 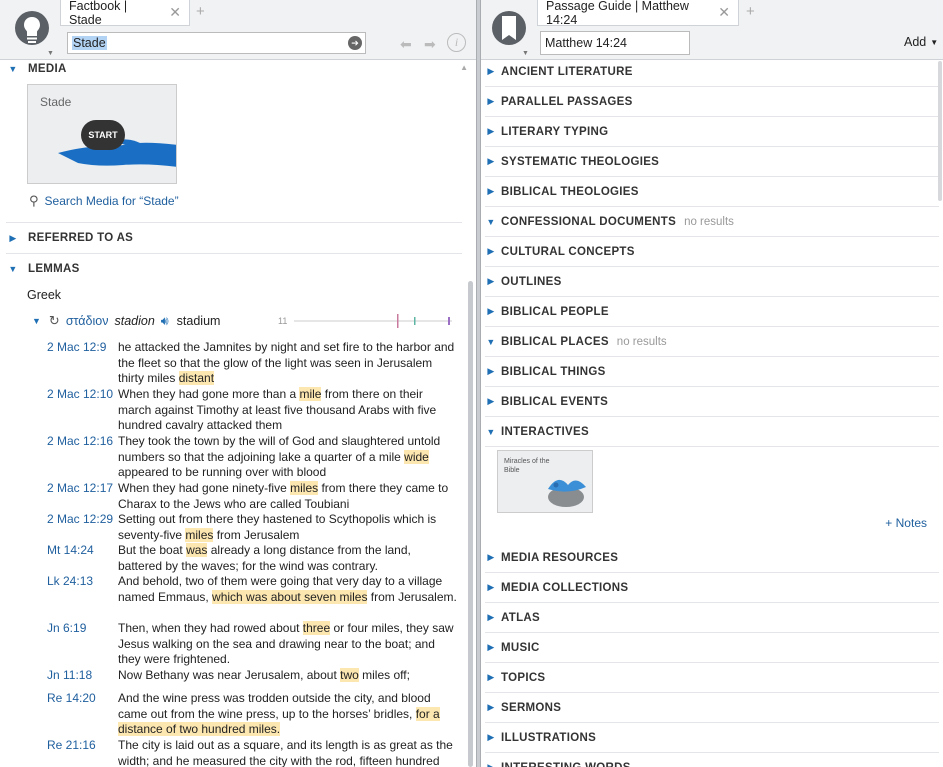 I want to click on verse-reference-link: 2 Mac 12:16, so click(x=82, y=441).